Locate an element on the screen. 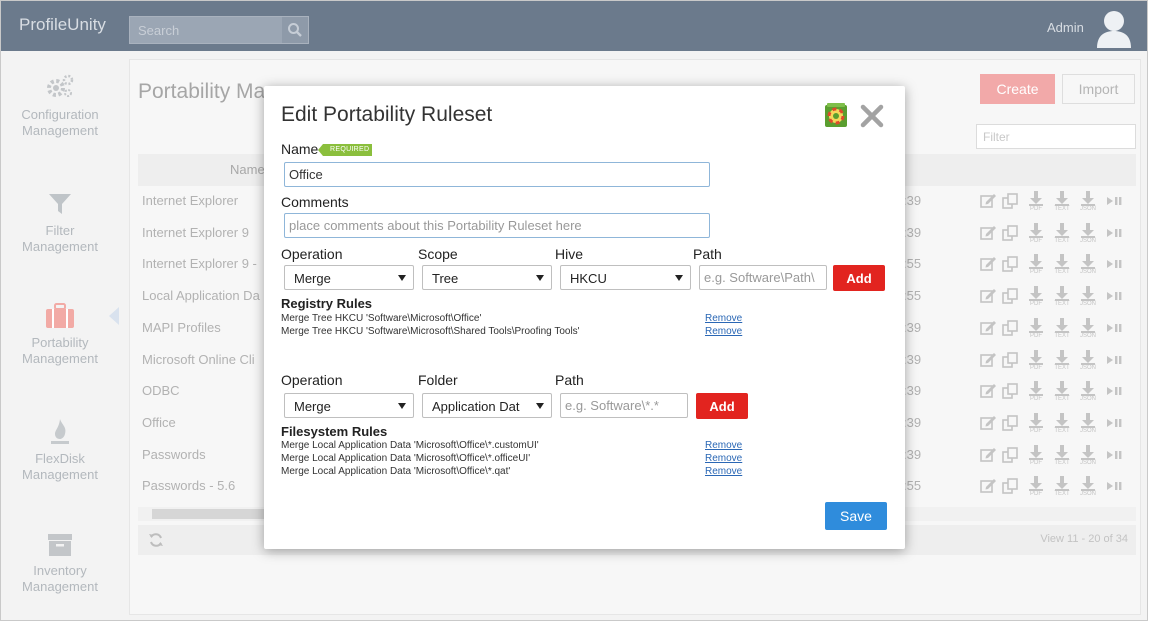 The height and width of the screenshot is (626, 1155). sidebar-item-label: Portability Management is located at coordinates (60, 350).